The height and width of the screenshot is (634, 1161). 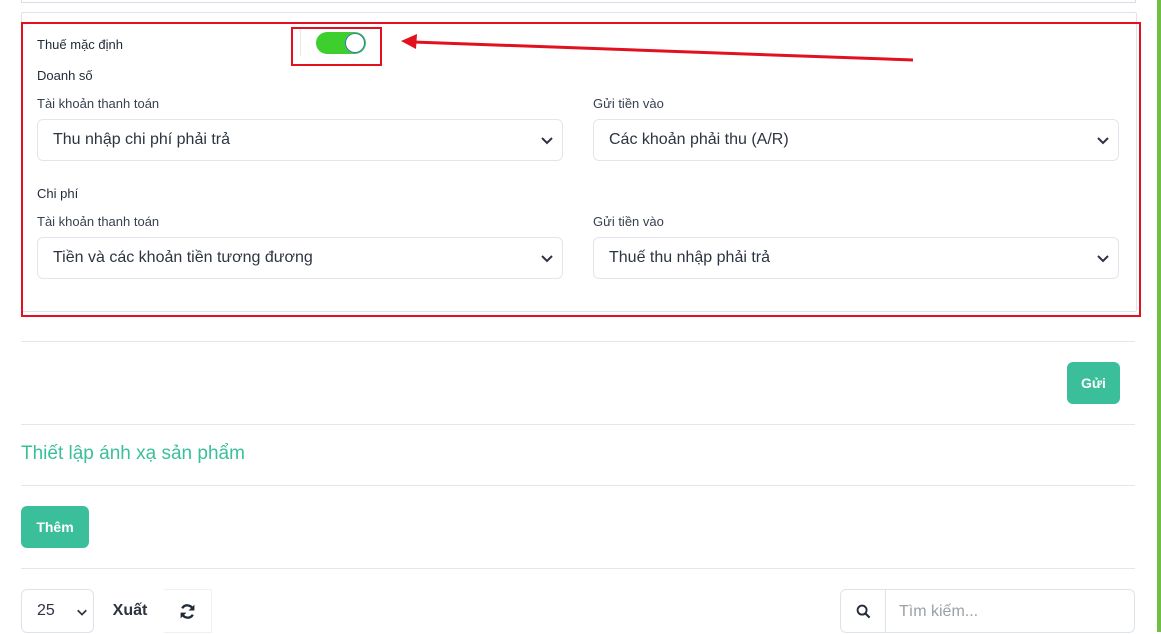 I want to click on page-size-select: 25, so click(x=57, y=611).